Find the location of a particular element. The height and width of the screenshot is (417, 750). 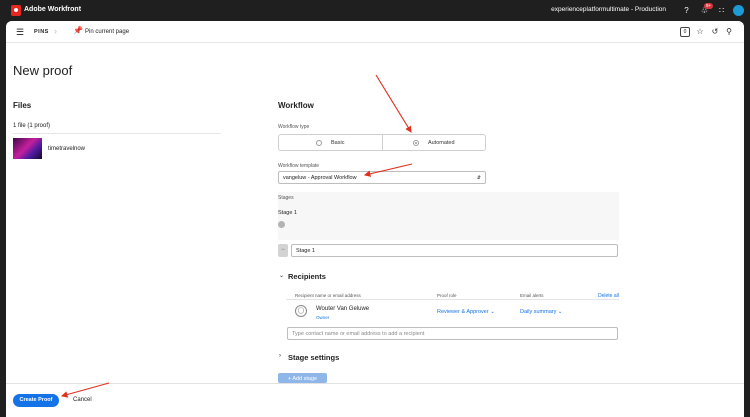

adobe-logo-icon is located at coordinates (16, 10).